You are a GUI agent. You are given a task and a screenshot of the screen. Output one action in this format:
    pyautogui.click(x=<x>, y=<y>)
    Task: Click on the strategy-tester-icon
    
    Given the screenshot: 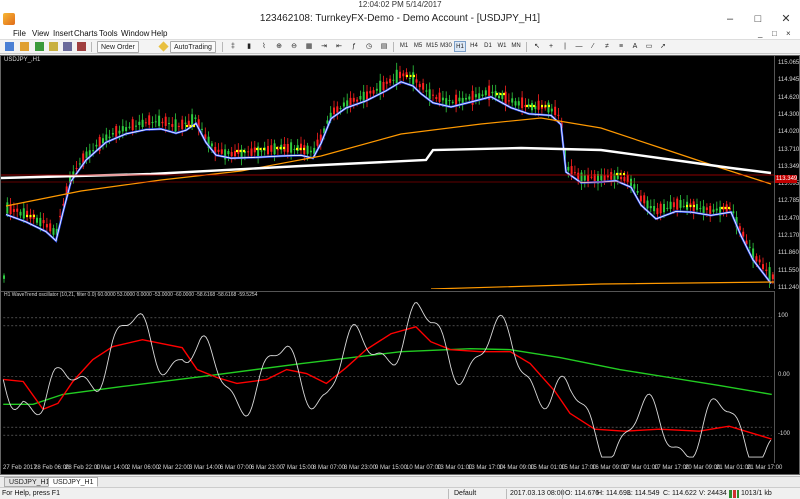 What is the action you would take?
    pyautogui.click(x=81, y=47)
    